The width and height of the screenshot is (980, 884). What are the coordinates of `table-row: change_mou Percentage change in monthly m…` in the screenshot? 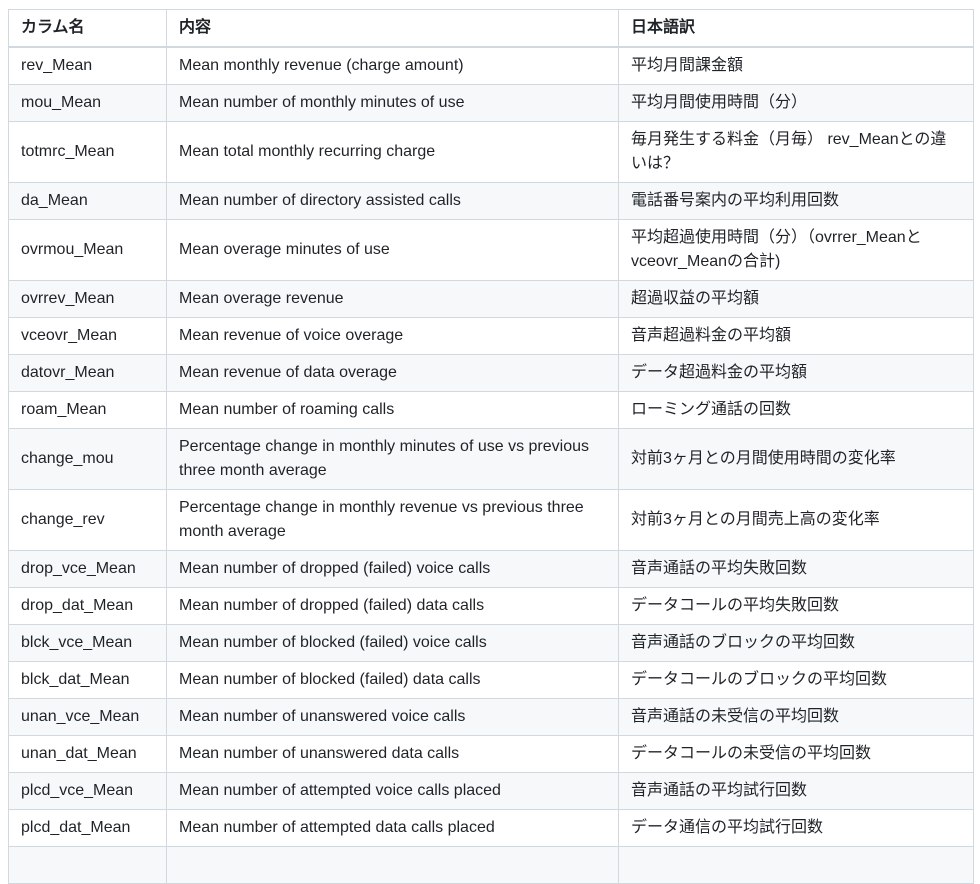 It's located at (491, 459).